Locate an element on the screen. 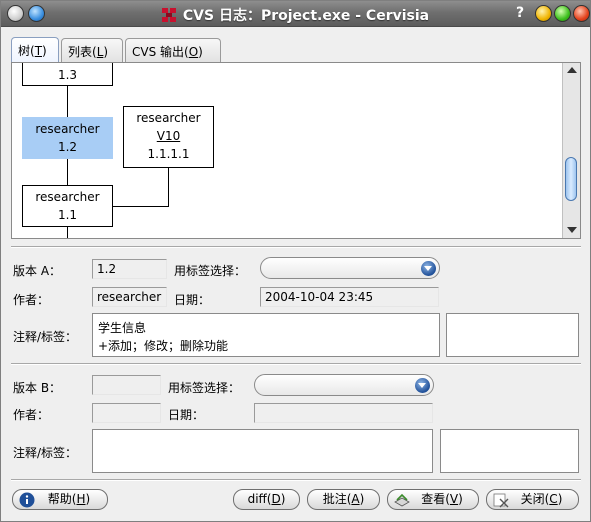 The height and width of the screenshot is (522, 591). revision-a-date-field: 2004-10-04 23:45 is located at coordinates (349, 297).